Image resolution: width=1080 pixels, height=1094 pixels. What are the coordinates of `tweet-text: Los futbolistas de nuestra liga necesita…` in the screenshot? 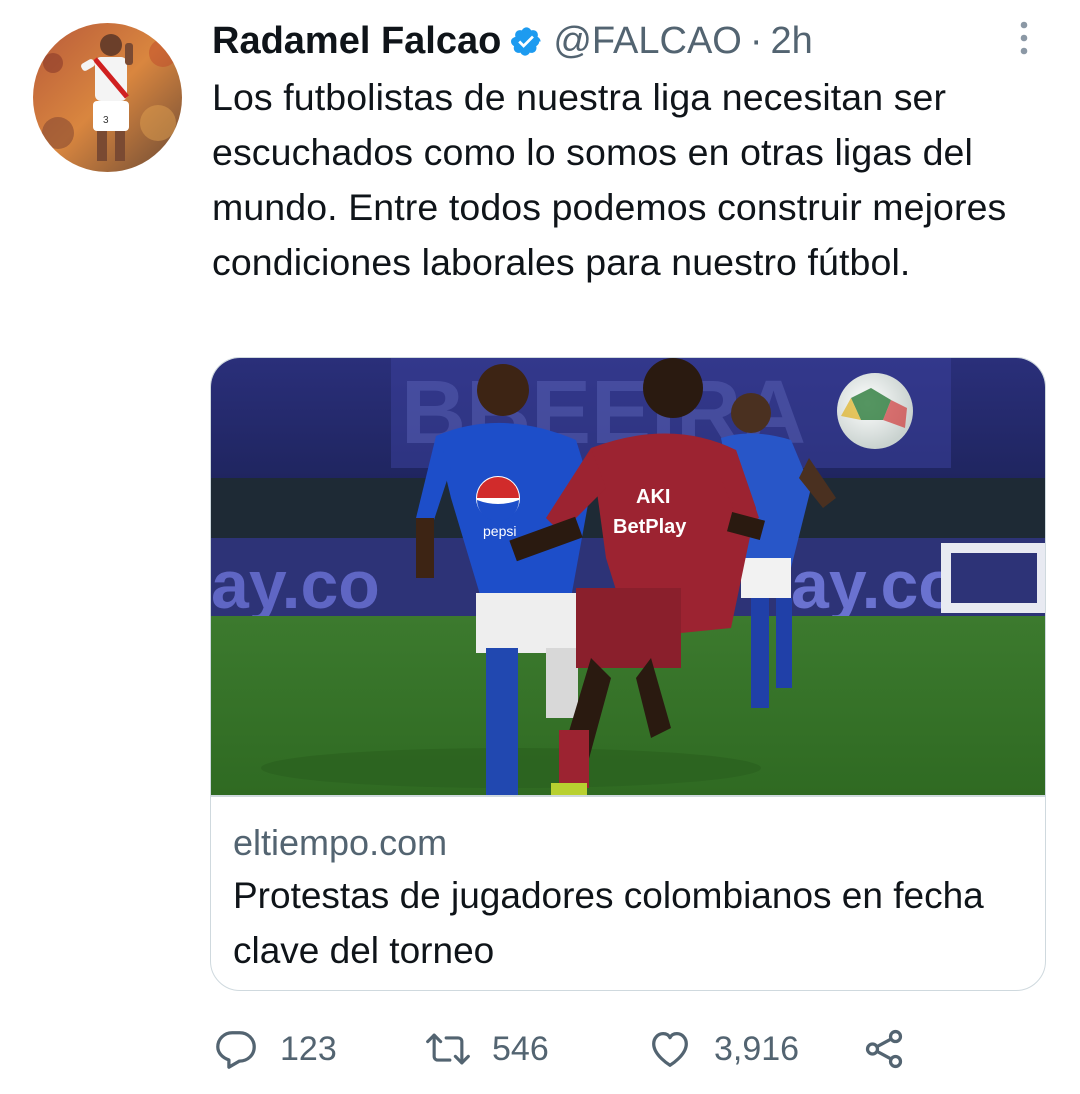 It's located at (609, 179).